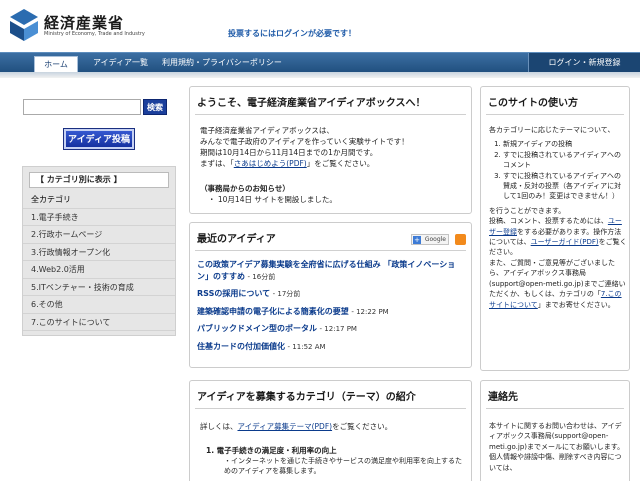  What do you see at coordinates (548, 221) in the screenshot?
I see `p2-pre: 投稿、コメント、投票するためには、` at bounding box center [548, 221].